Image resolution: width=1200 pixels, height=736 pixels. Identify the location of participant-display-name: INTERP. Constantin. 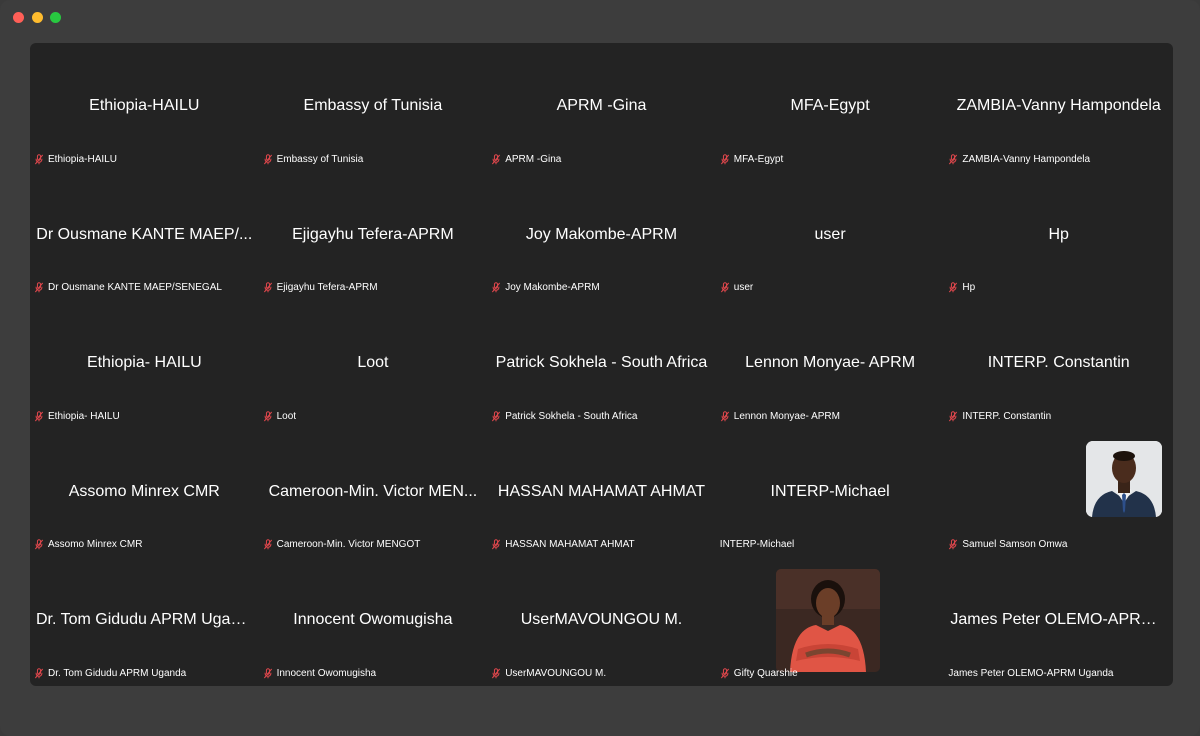
(1058, 363).